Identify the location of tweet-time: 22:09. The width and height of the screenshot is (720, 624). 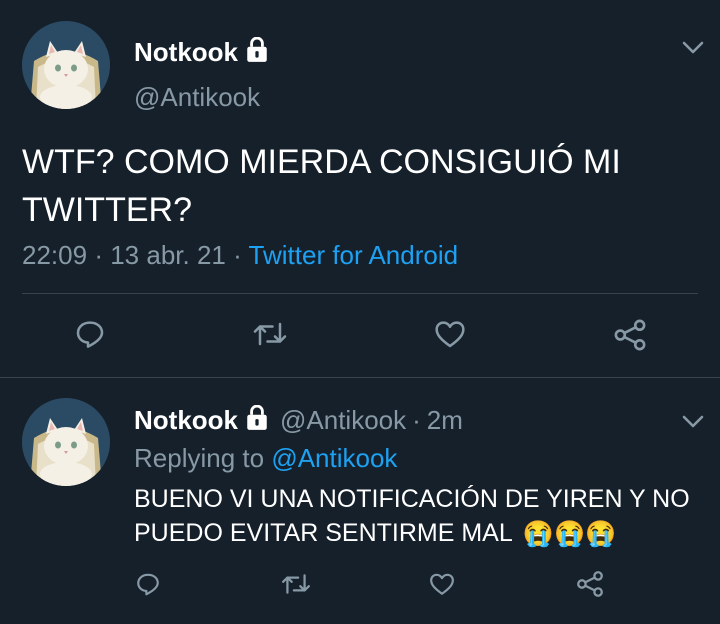
(55, 255).